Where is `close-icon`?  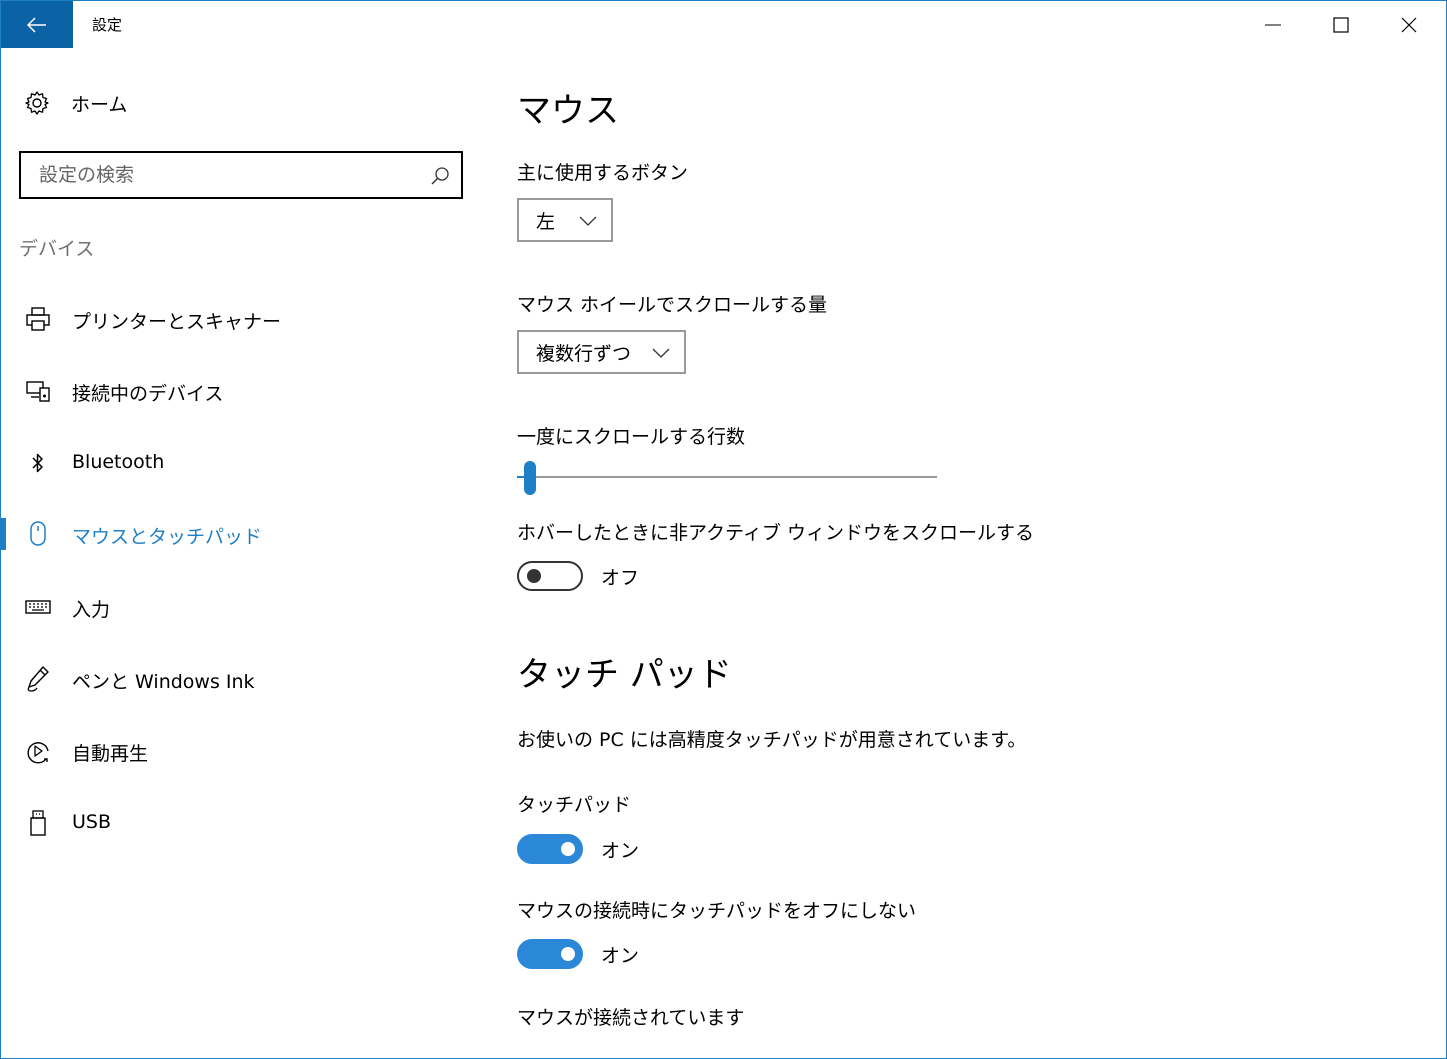 close-icon is located at coordinates (1409, 24).